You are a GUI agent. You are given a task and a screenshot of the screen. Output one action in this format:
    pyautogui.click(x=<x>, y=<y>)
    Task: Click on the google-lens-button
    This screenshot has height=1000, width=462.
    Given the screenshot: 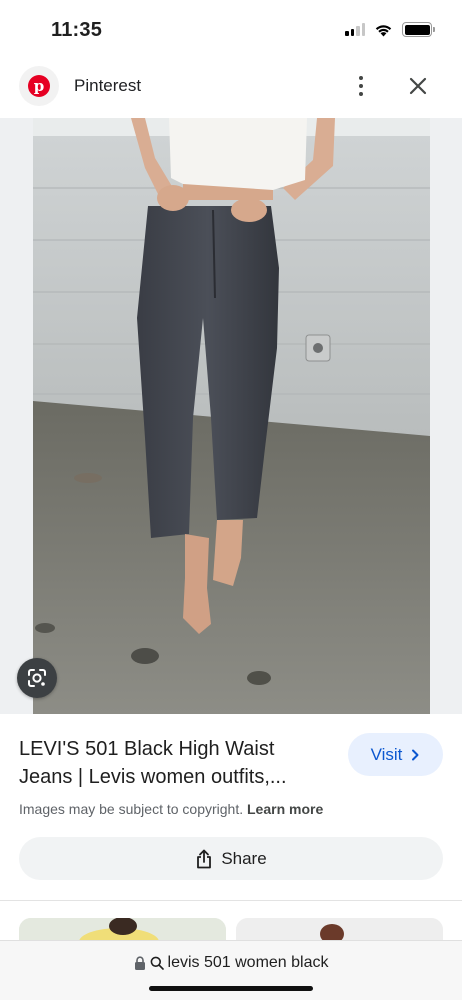 What is the action you would take?
    pyautogui.click(x=37, y=678)
    